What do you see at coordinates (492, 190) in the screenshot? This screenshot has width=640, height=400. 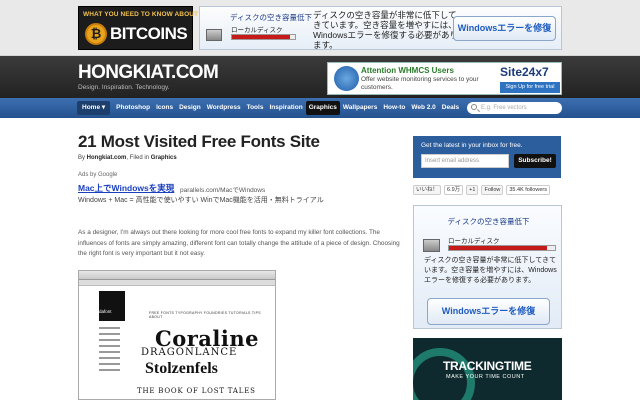 I see `twitter-follow-button: Follow` at bounding box center [492, 190].